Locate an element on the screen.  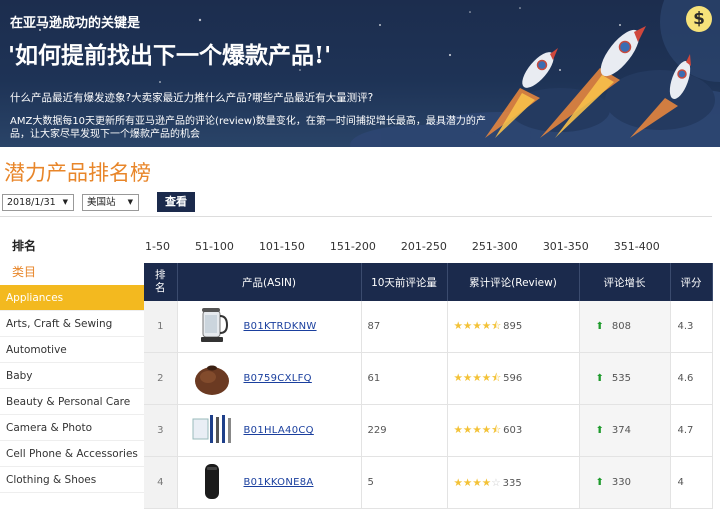
table-row: 2 B0759CXLFQ 61 ★★★★⯪ 596 ⬆ 535 4.6 is located at coordinates (428, 378).